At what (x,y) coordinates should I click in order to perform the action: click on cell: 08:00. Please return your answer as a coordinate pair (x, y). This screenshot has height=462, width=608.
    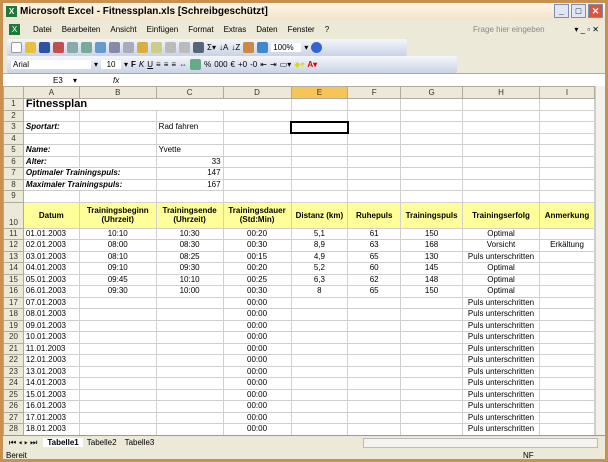
    Looking at the image, I should click on (117, 245).